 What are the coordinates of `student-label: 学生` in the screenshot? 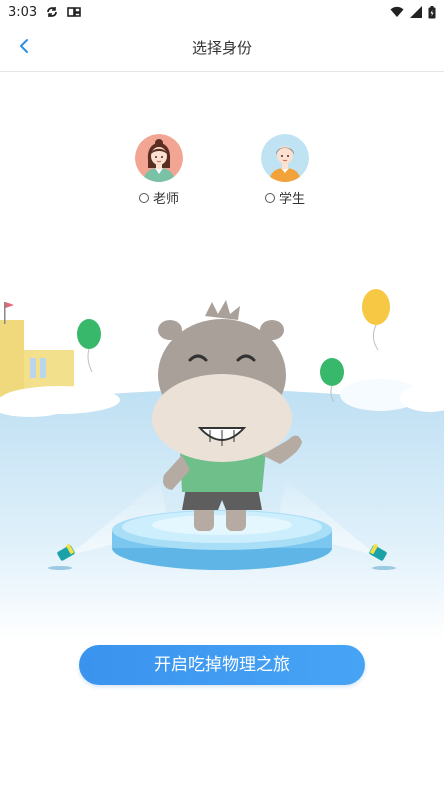 It's located at (291, 199).